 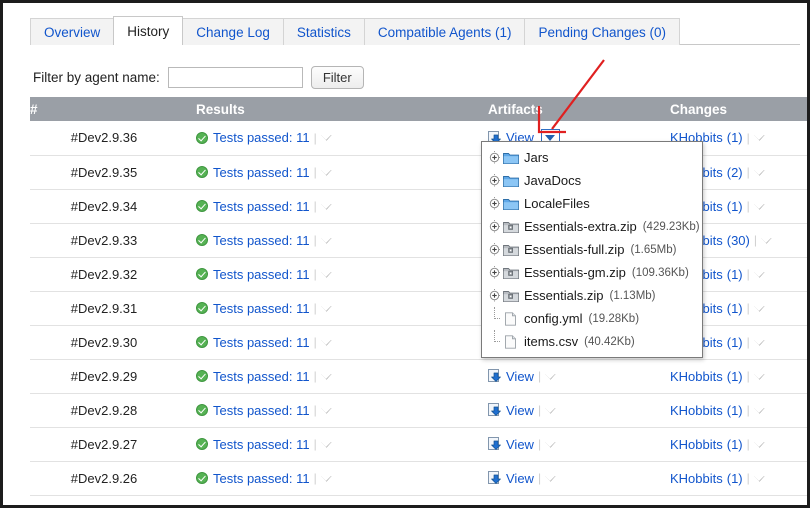 I want to click on artifact-item: Essentials-extra.zip (429.23Kb), so click(x=592, y=226).